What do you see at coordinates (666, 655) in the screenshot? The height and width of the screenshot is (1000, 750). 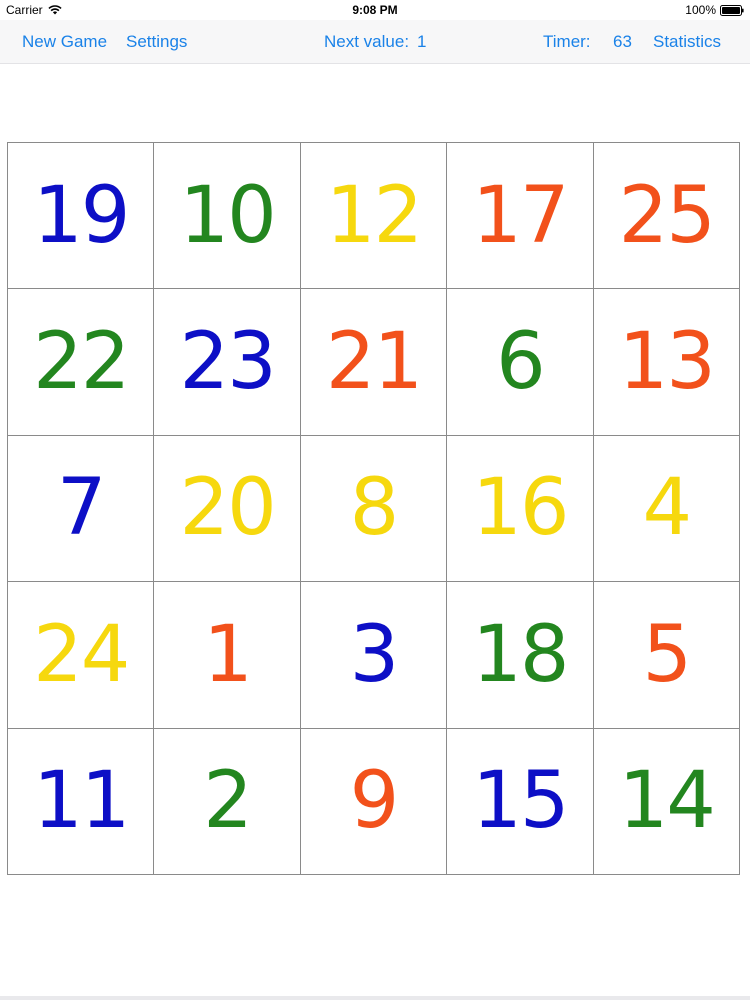 I see `board-cell: 5` at bounding box center [666, 655].